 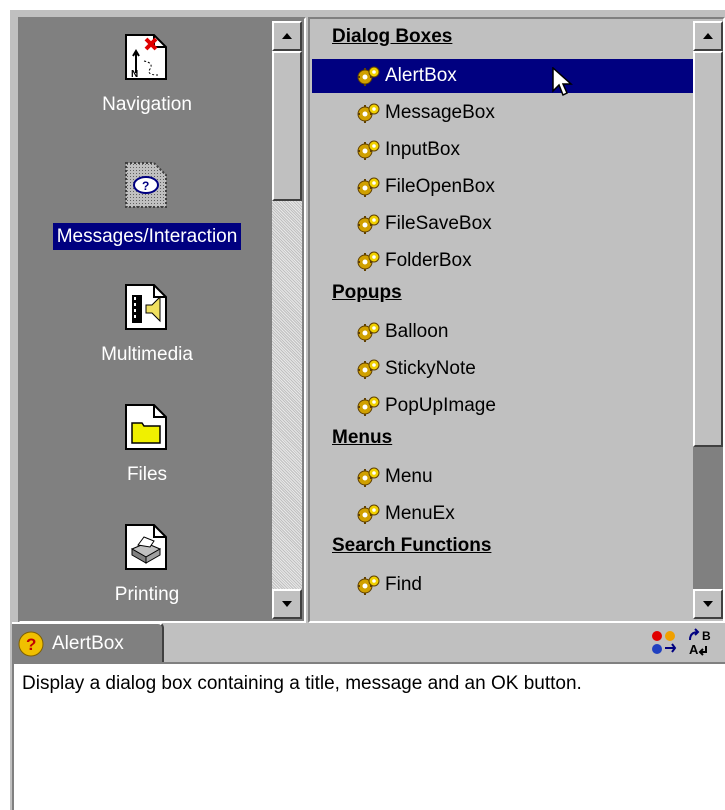 What do you see at coordinates (367, 292) in the screenshot?
I see `group-header: Popups` at bounding box center [367, 292].